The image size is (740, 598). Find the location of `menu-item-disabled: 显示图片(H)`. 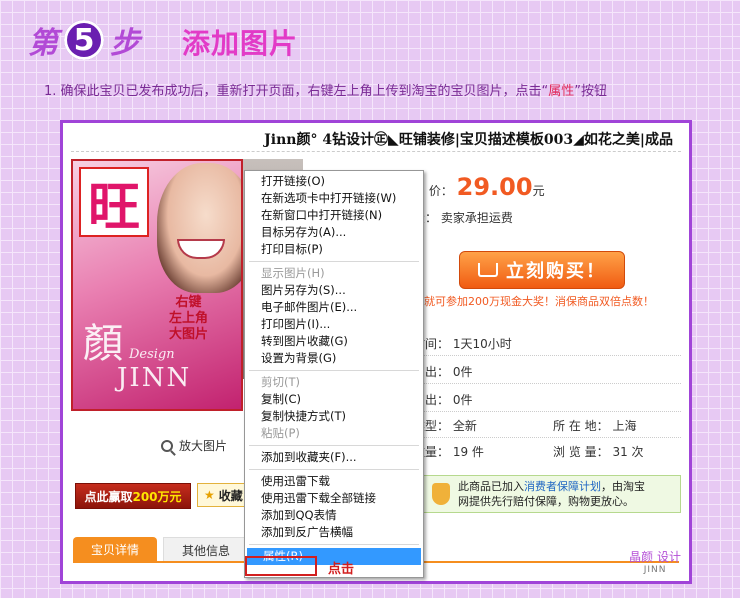

menu-item-disabled: 显示图片(H) is located at coordinates (293, 273).